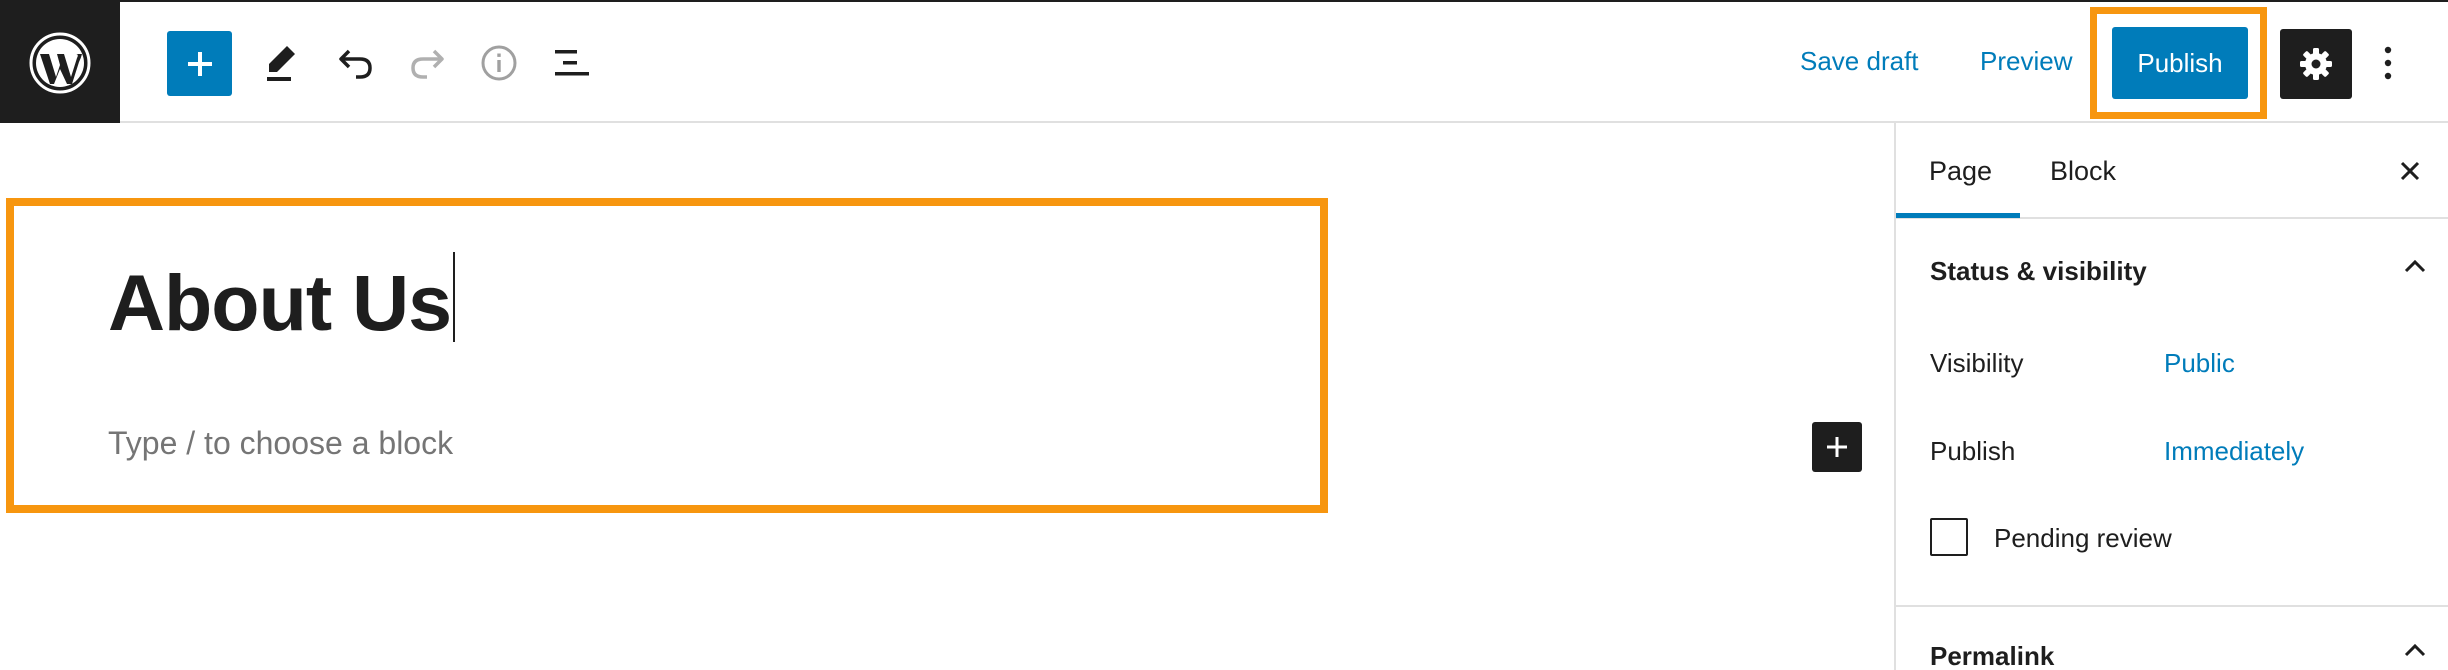 This screenshot has height=670, width=2448. What do you see at coordinates (2038, 271) in the screenshot?
I see `status-visibility-panel-toggle: Status & visibility` at bounding box center [2038, 271].